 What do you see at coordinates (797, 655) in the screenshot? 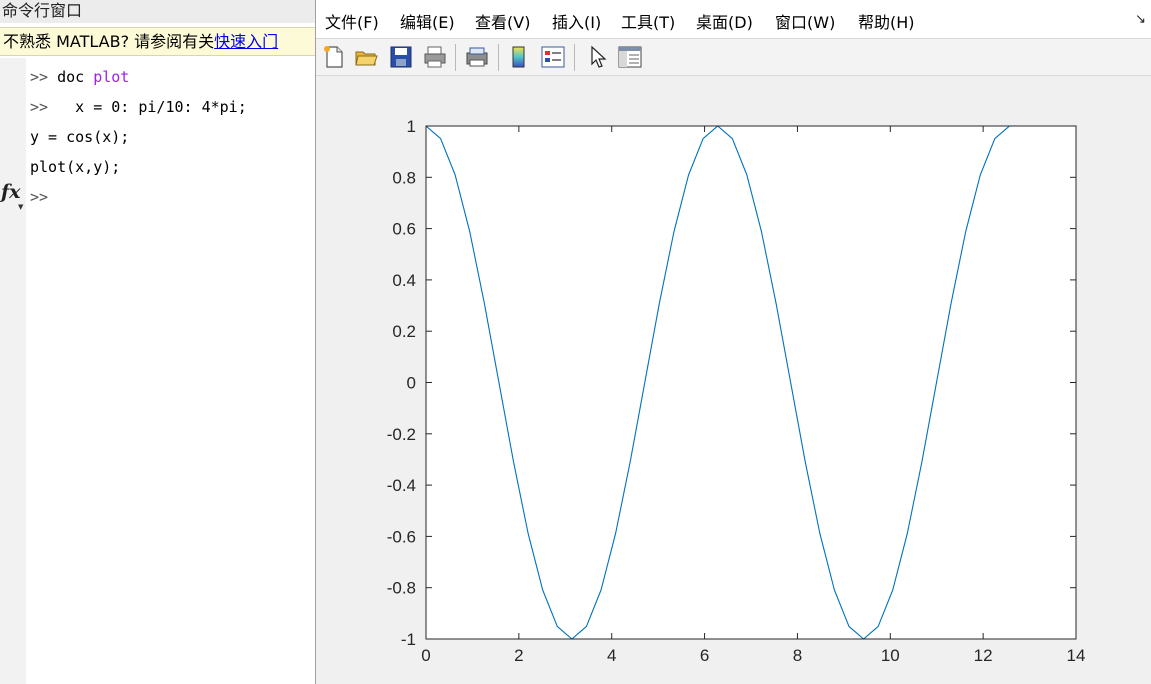
I see `x-tick-label: 8` at bounding box center [797, 655].